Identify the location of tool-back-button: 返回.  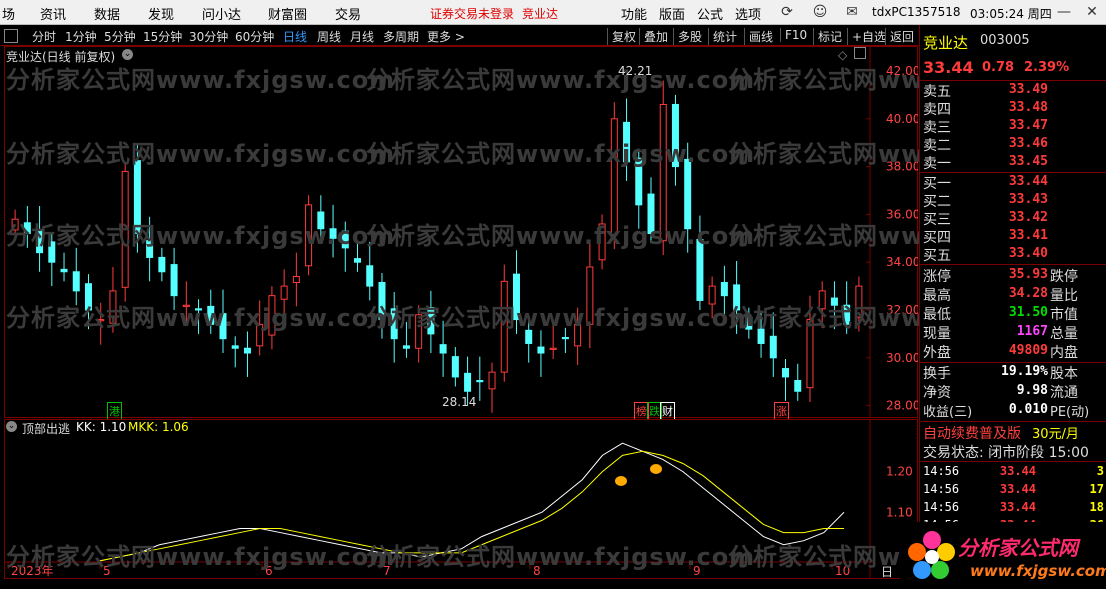
(899, 36).